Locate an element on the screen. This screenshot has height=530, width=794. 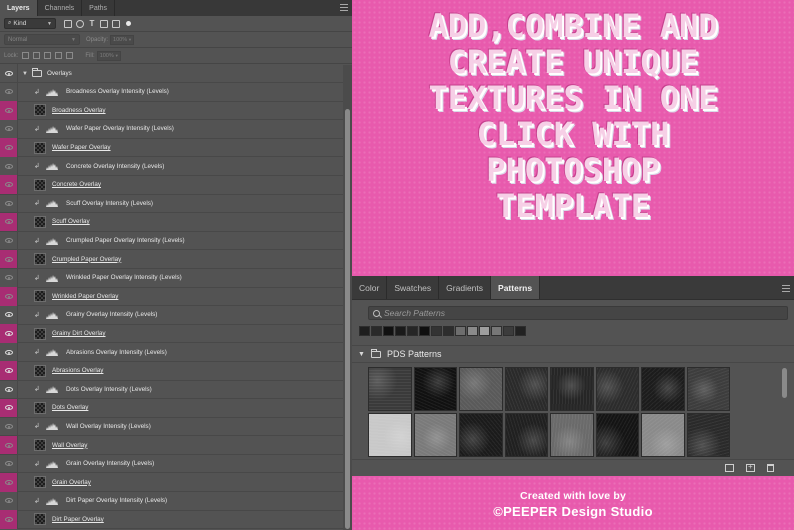
create-pattern-icon is located at coordinates (750, 467).